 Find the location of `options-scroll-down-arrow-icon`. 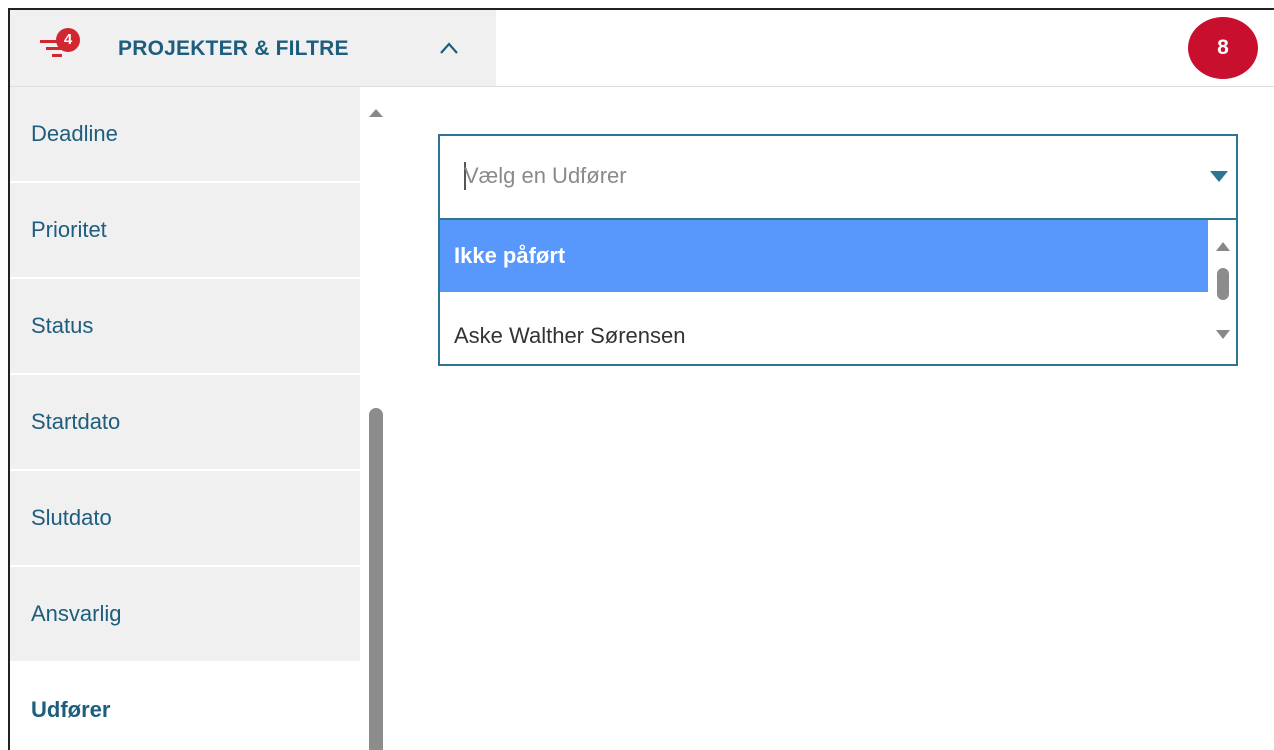

options-scroll-down-arrow-icon is located at coordinates (1223, 334).